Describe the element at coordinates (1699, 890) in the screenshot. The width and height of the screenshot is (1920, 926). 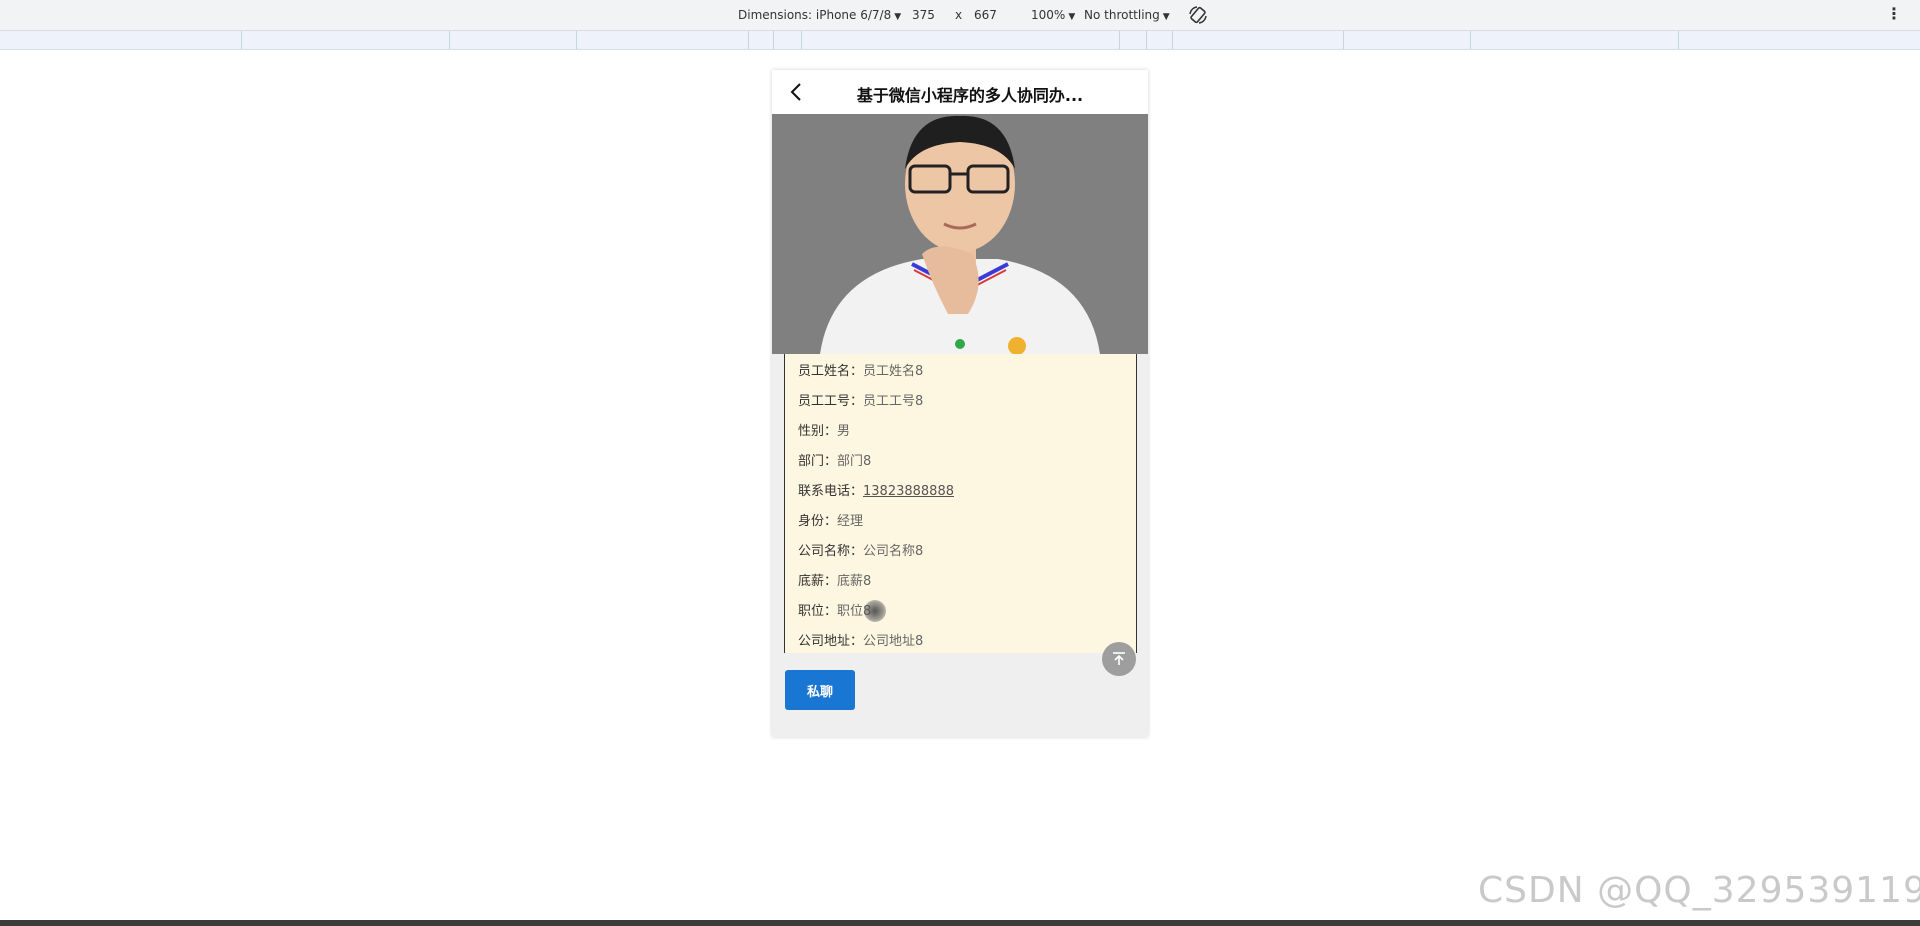
I see `watermark: CSDN @QQ_3295391197` at that location.